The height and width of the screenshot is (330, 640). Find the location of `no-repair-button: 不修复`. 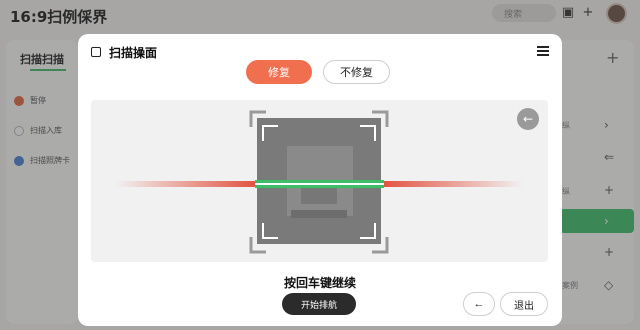

no-repair-button: 不修复 is located at coordinates (356, 72).